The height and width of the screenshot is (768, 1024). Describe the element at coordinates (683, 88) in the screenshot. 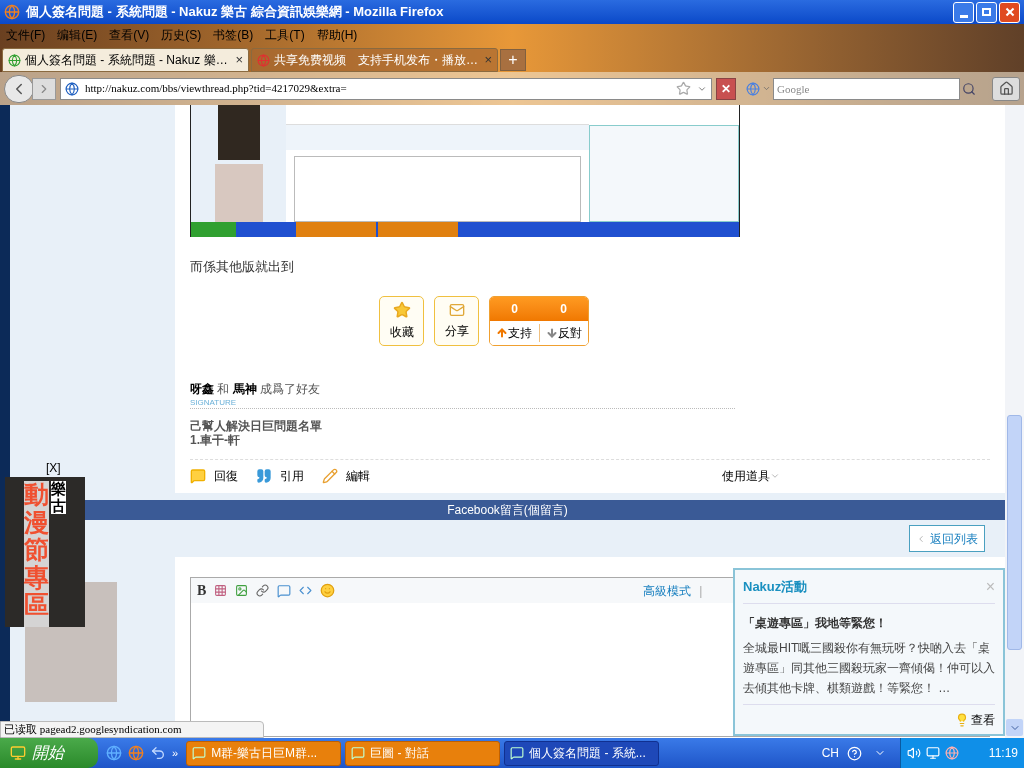

I see `bookmark-star-icon` at that location.